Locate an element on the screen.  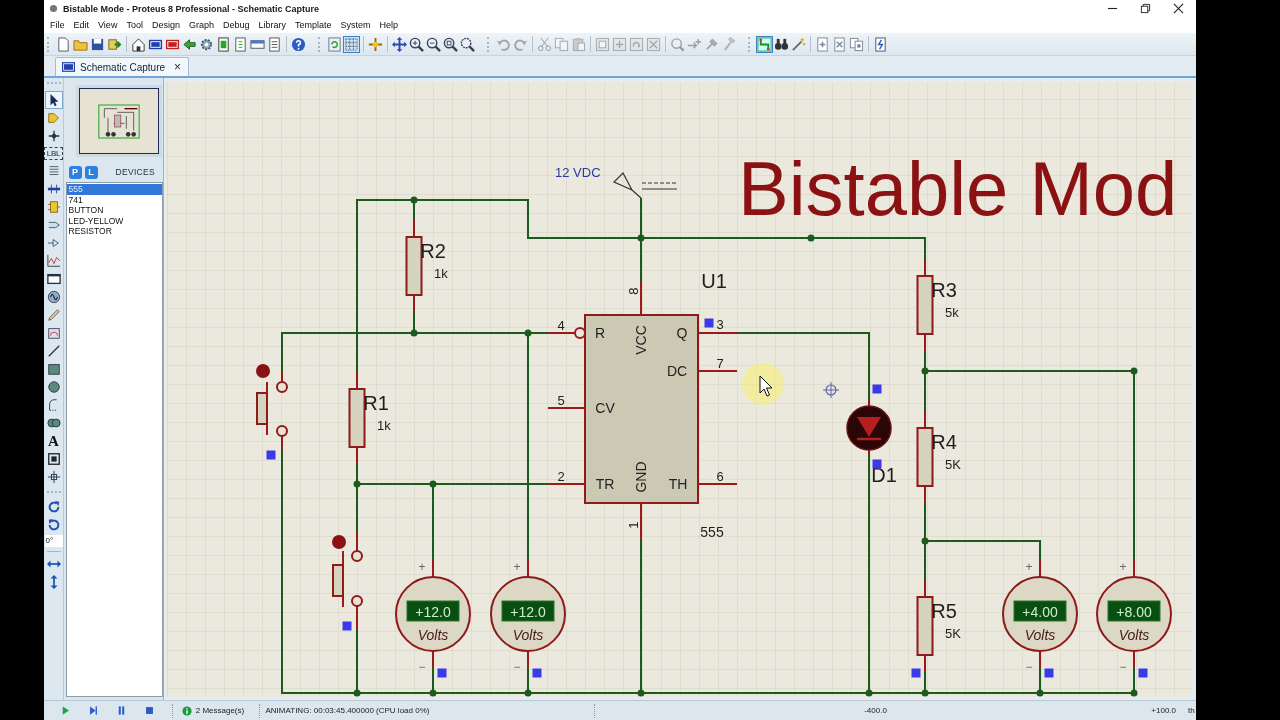
device-list-item: 741 is located at coordinates (114, 199).